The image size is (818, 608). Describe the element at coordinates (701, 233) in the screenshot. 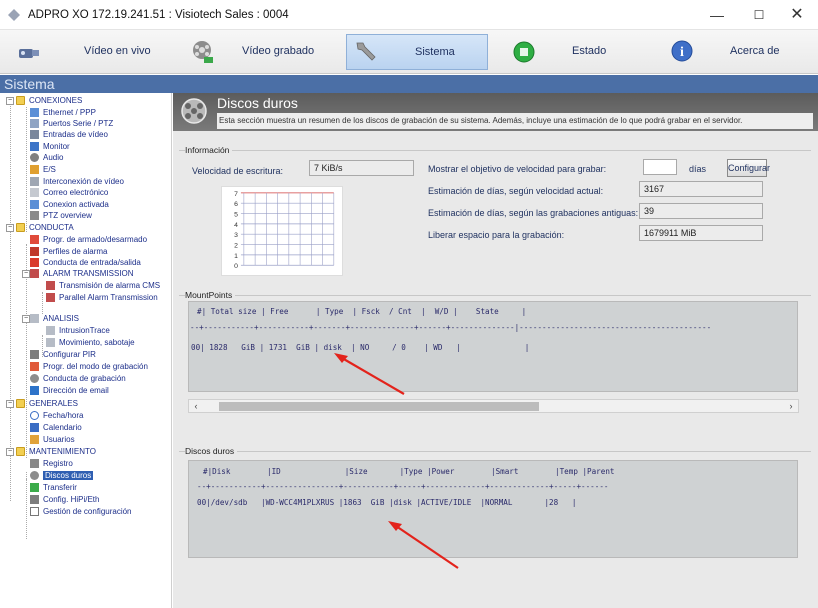

I see `free-space-field: 1679911 MiB` at that location.